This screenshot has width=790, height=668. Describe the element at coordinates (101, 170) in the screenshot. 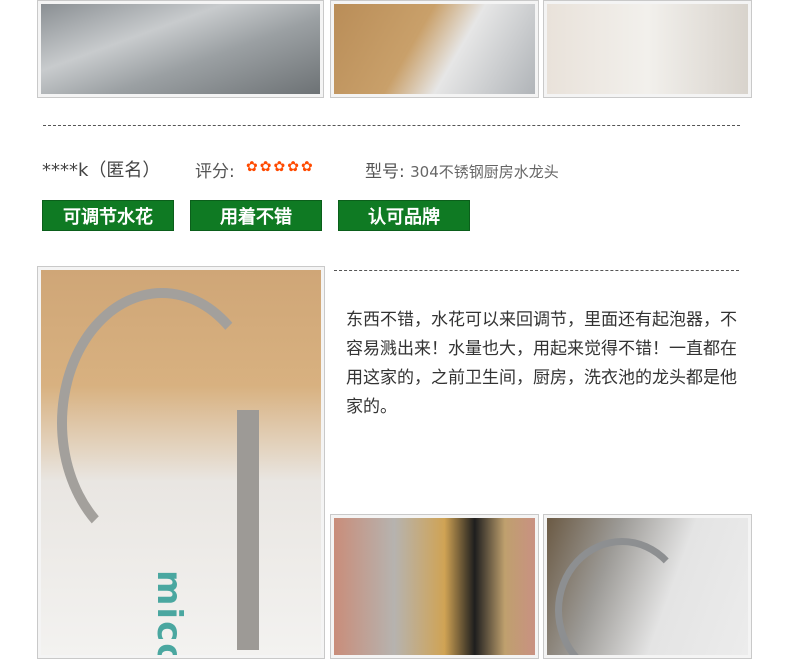

I see `reviewer-name: ****k（匿名）` at that location.